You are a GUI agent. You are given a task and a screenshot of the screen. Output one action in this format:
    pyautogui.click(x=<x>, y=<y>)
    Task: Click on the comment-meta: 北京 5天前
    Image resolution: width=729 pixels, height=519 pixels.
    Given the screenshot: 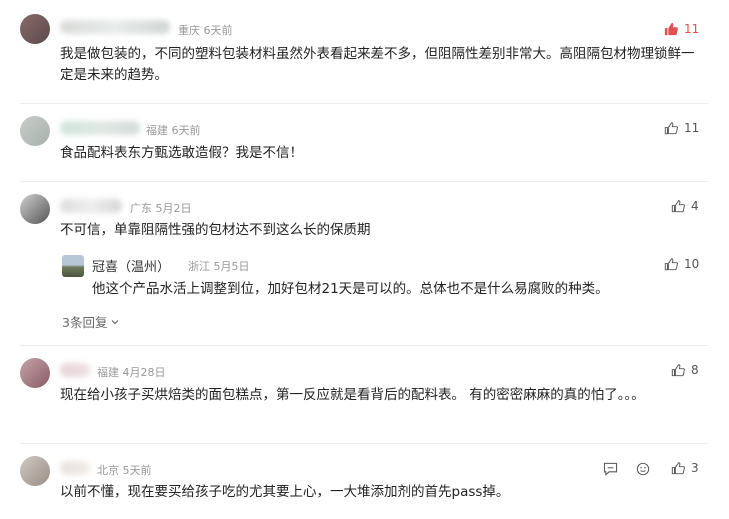 What is the action you would take?
    pyautogui.click(x=124, y=470)
    